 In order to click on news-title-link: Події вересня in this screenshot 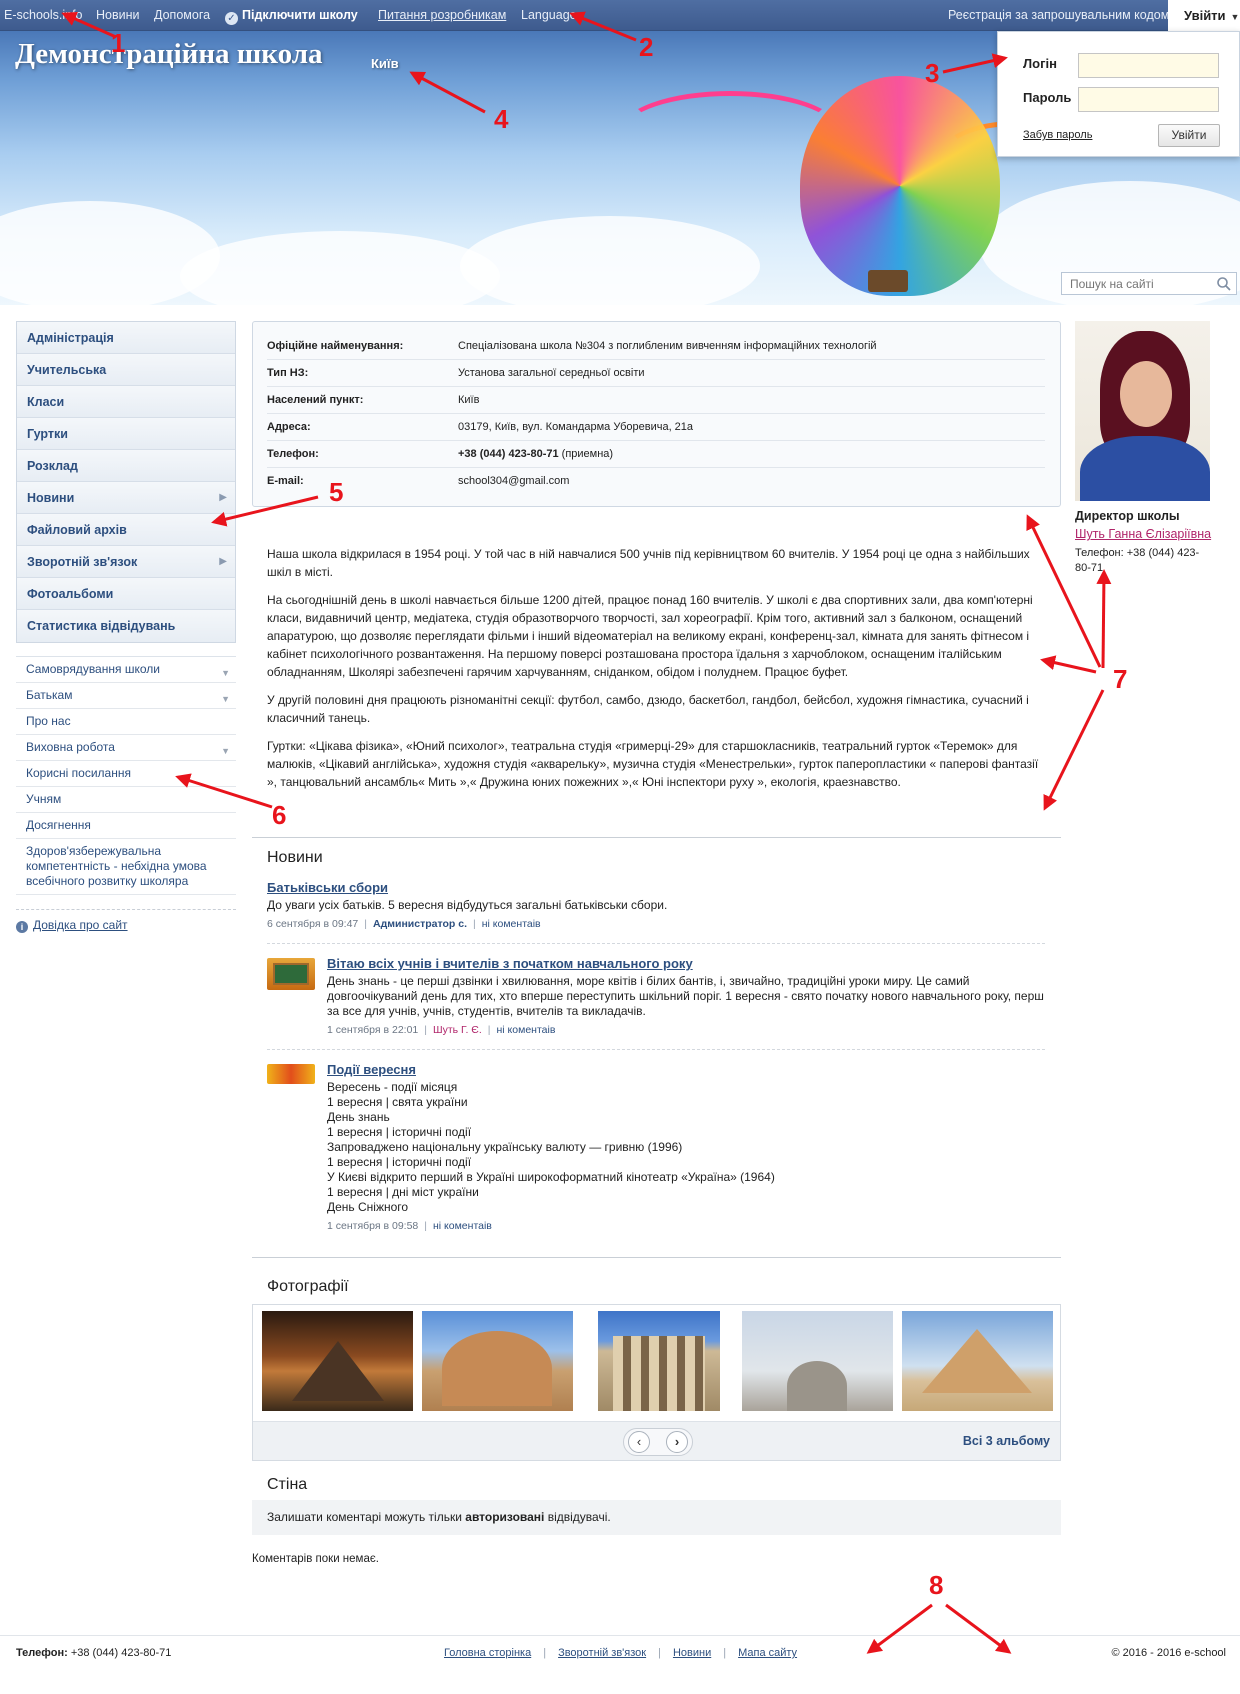, I will do `click(687, 1069)`.